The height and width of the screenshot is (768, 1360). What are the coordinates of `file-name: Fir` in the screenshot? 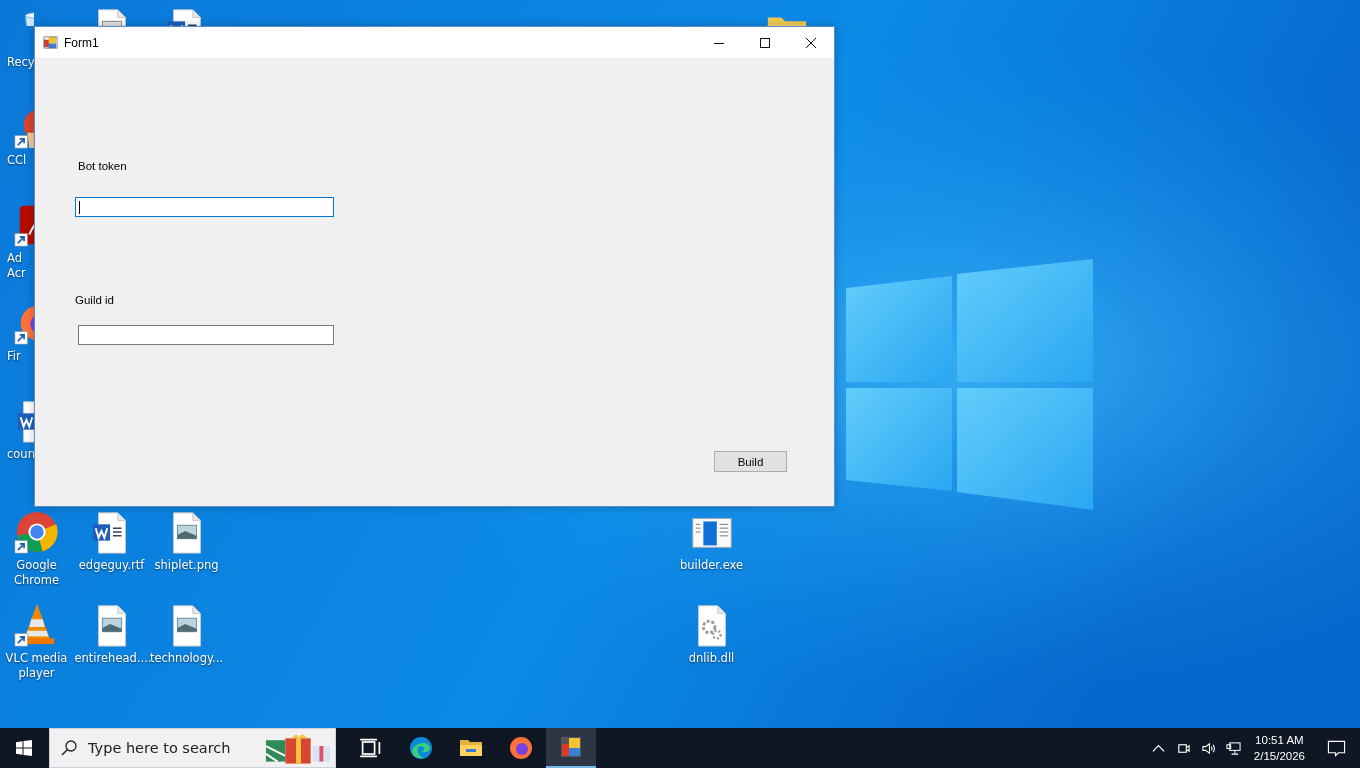 It's located at (14, 356).